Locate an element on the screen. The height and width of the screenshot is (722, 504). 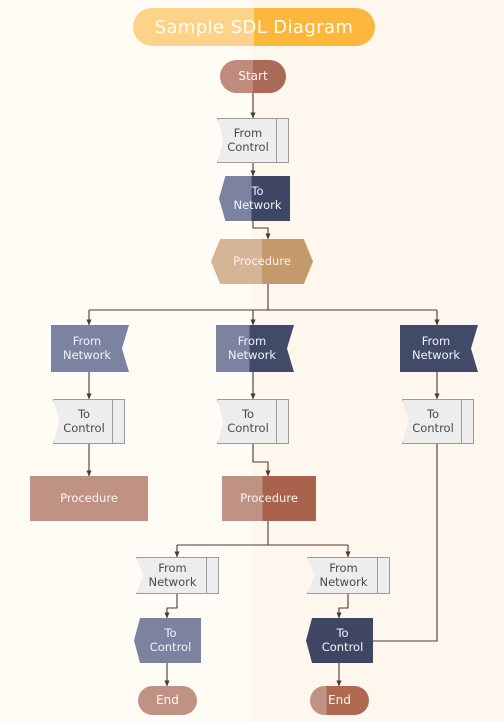
node-from-network-mid: From Network is located at coordinates (255, 348).